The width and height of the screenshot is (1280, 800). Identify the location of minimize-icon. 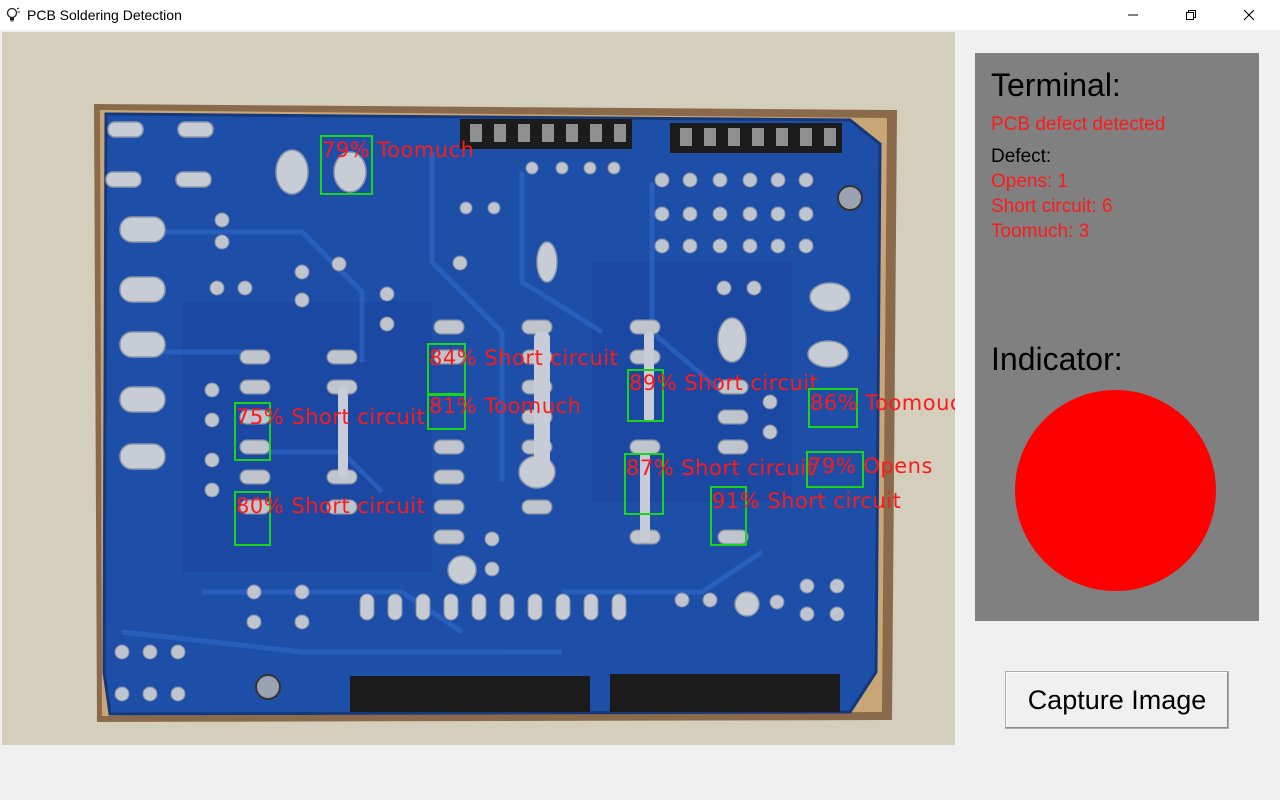
(1133, 15).